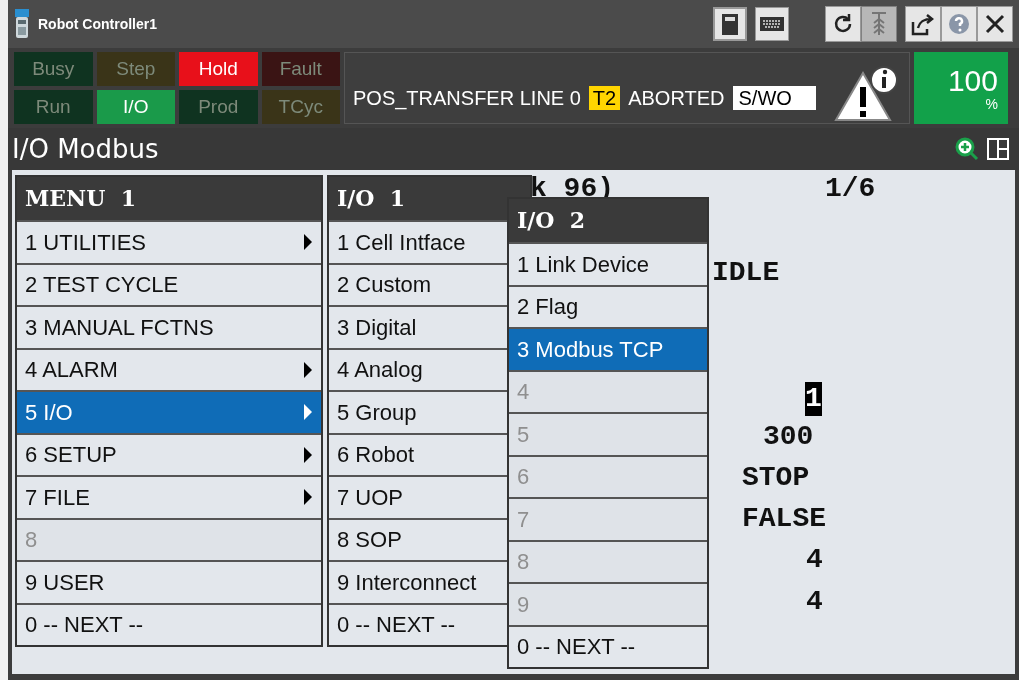  Describe the element at coordinates (135, 107) in the screenshot. I see `status-lamp: I/O` at that location.